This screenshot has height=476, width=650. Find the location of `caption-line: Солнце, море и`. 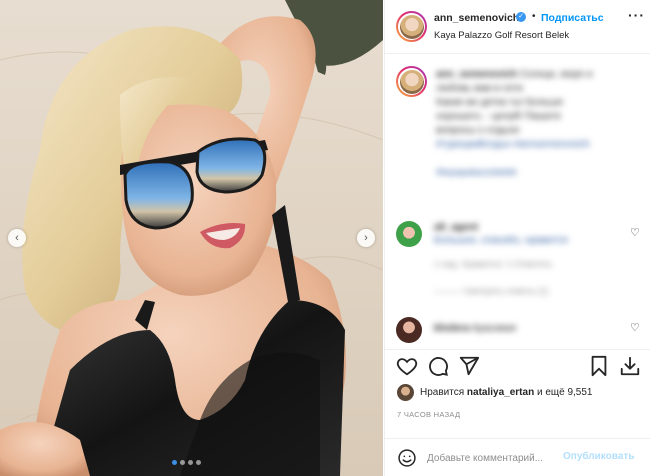

caption-line: Солнце, море и is located at coordinates (556, 74).